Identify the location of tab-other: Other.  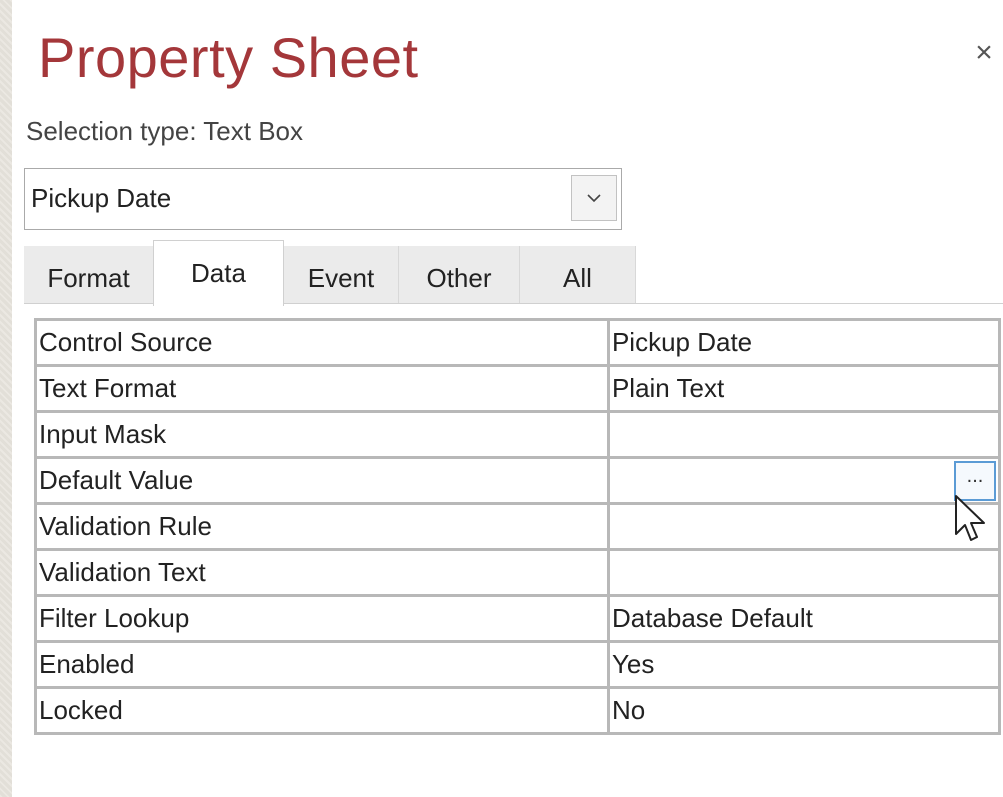
(459, 275).